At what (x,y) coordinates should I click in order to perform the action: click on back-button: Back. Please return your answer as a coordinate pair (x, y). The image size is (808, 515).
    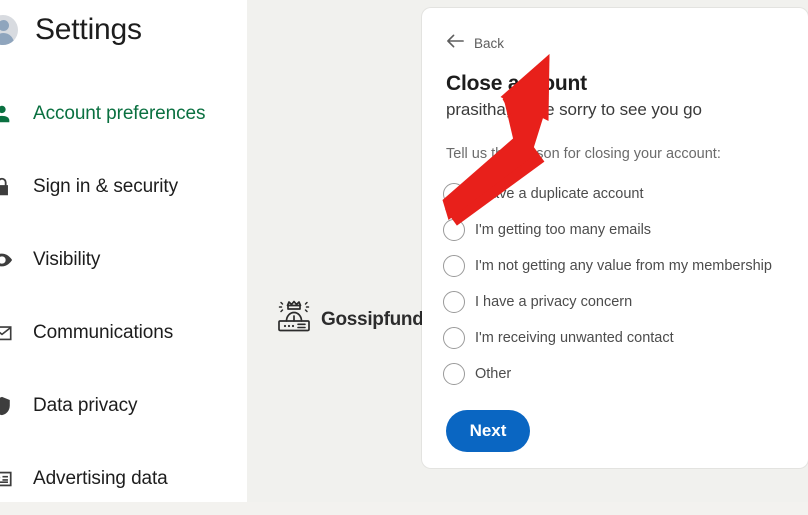
    Looking at the image, I should click on (480, 43).